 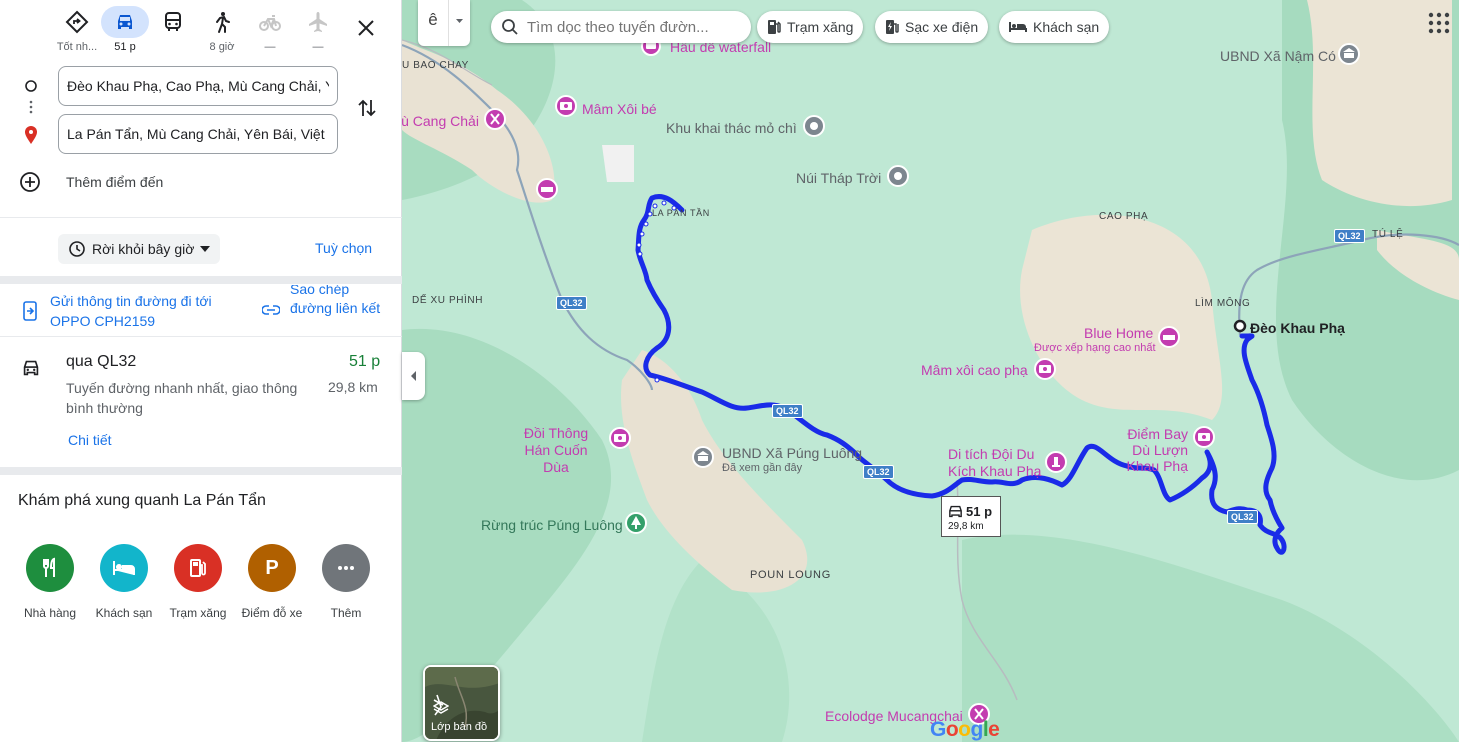 What do you see at coordinates (1439, 23) in the screenshot?
I see `google-apps-icon` at bounding box center [1439, 23].